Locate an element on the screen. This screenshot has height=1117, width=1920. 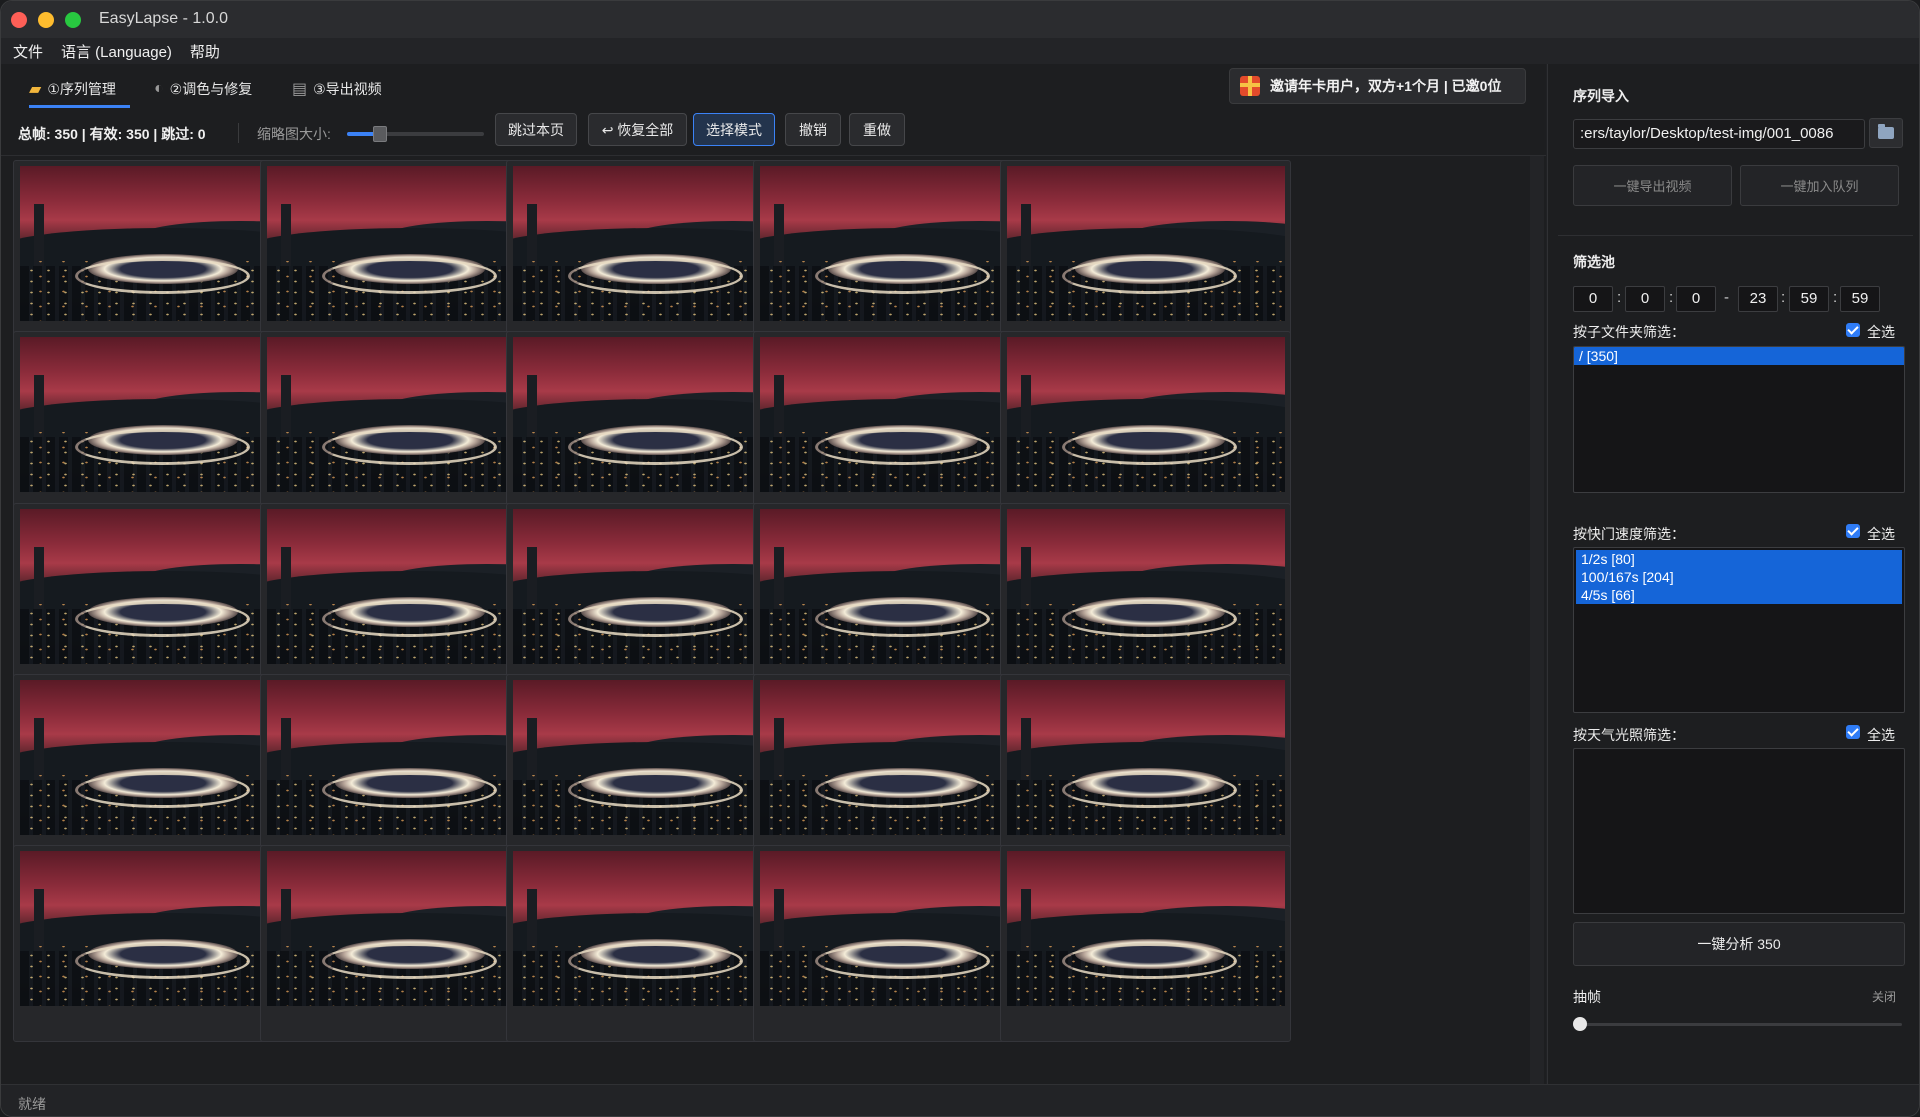
select-mode-button: 选择模式 is located at coordinates (734, 129).